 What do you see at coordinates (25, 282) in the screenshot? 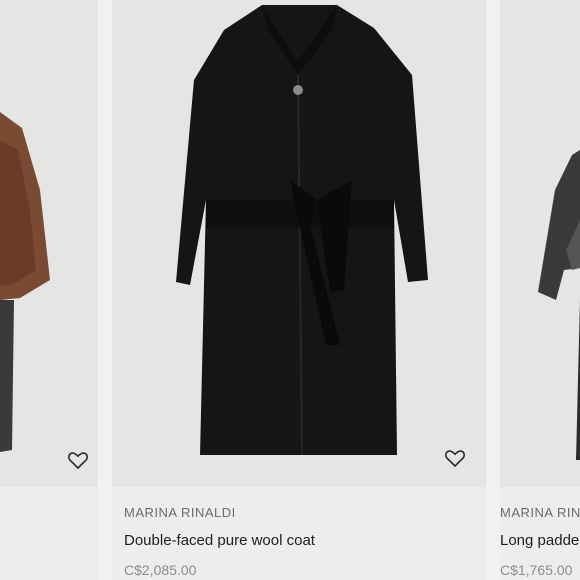
I see `brown-coat-illustration` at bounding box center [25, 282].